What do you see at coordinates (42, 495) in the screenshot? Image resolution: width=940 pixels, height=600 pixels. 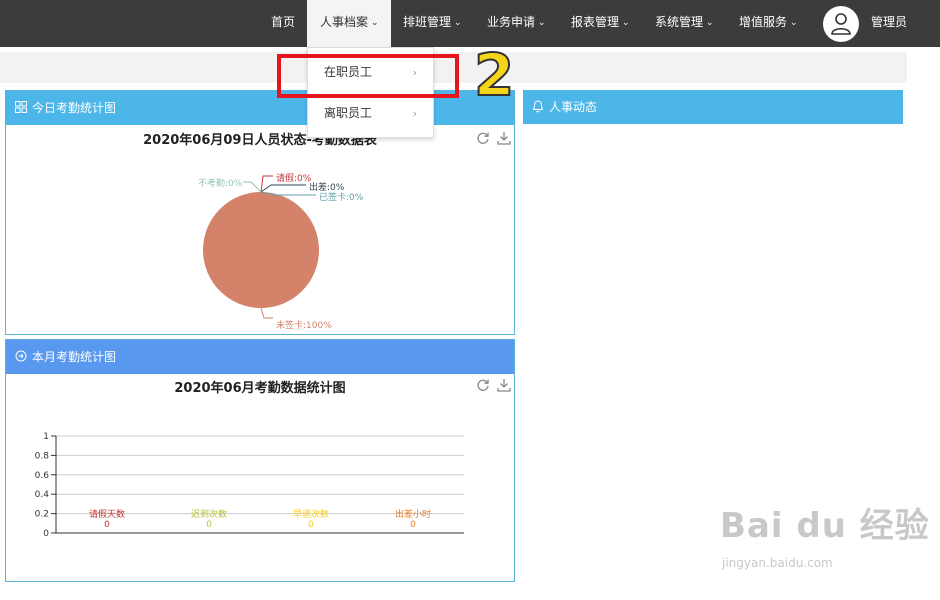 I see `y-tick-label: 0.4` at bounding box center [42, 495].